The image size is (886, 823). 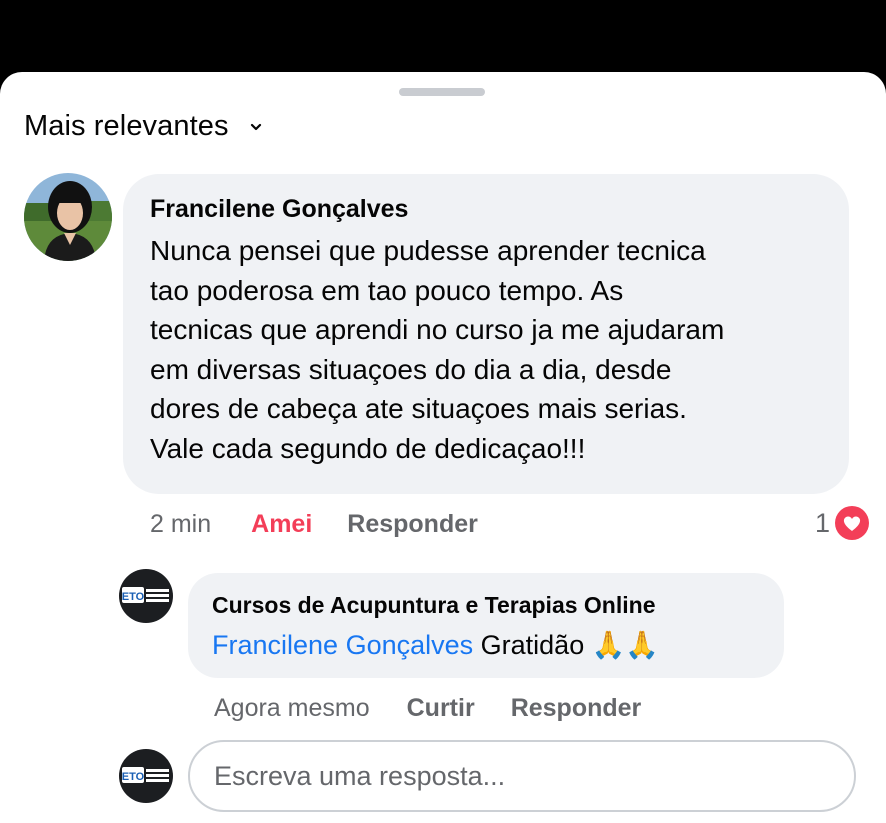 I want to click on mention-link: Francilene Gonçalves, so click(x=342, y=645).